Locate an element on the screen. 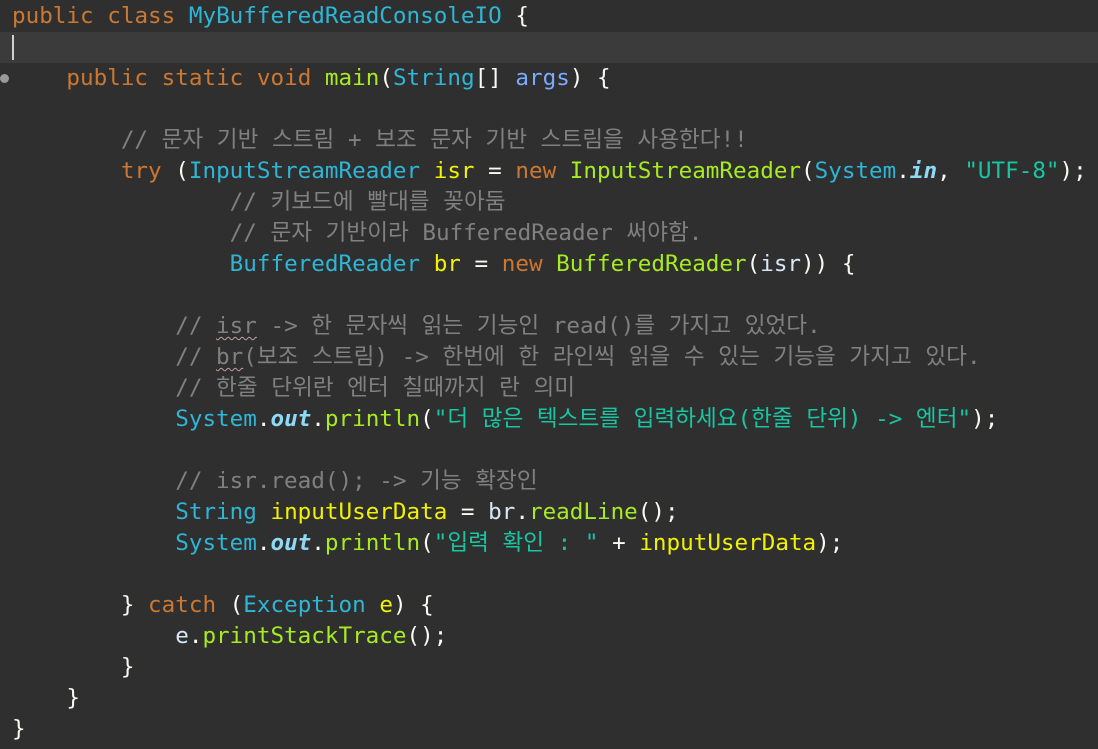 The width and height of the screenshot is (1098, 749). local-variable: isr is located at coordinates (454, 171).